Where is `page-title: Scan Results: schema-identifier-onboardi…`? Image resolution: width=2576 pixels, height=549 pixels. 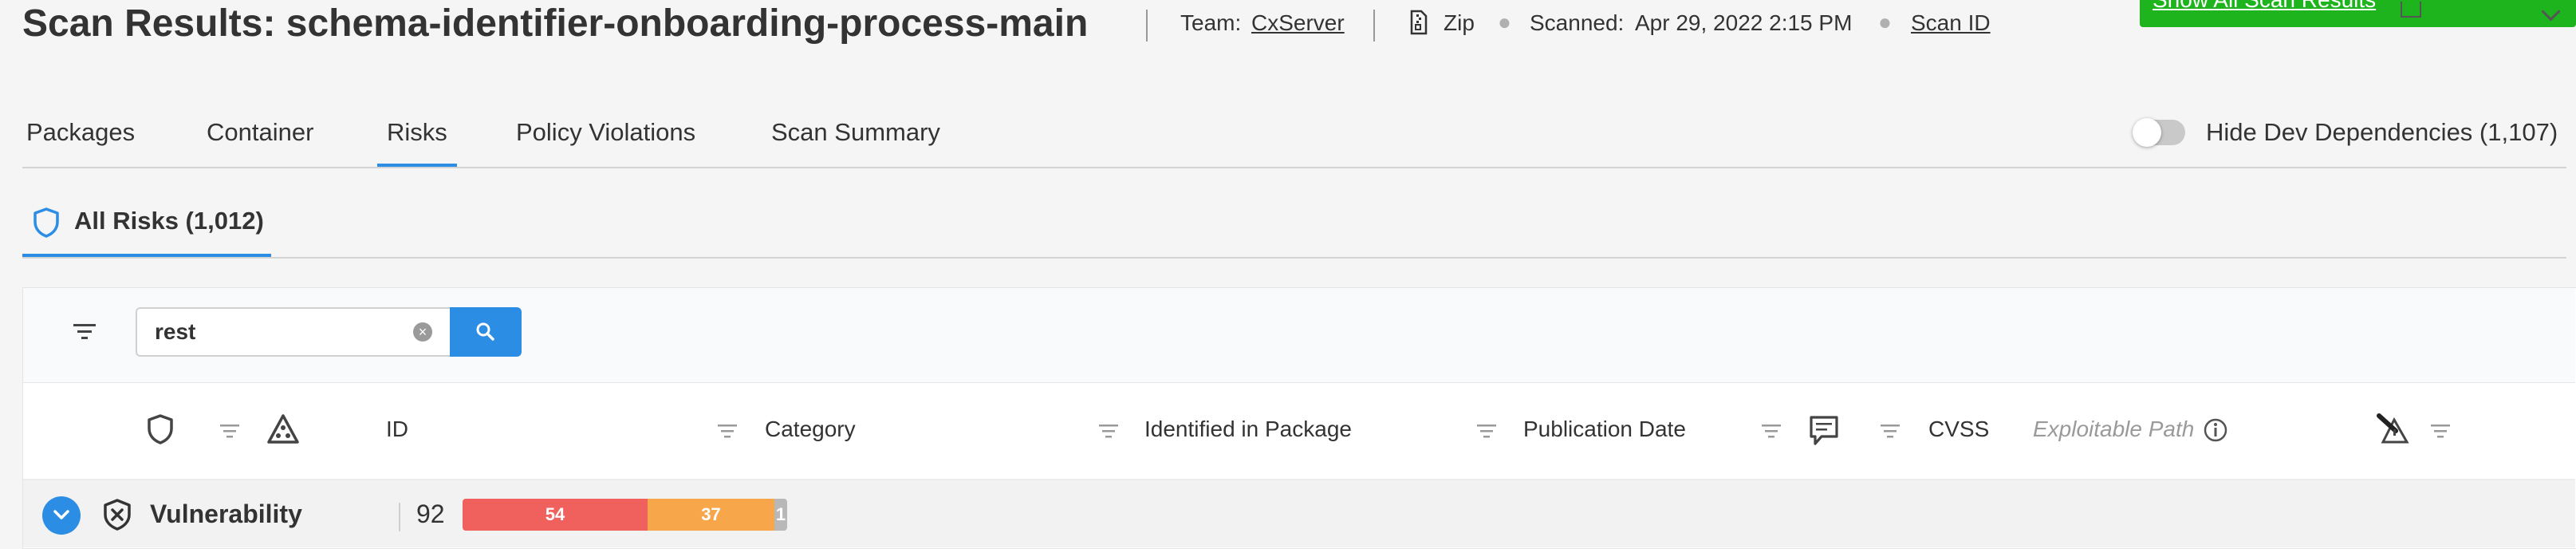 page-title: Scan Results: schema-identifier-onboardi… is located at coordinates (555, 23).